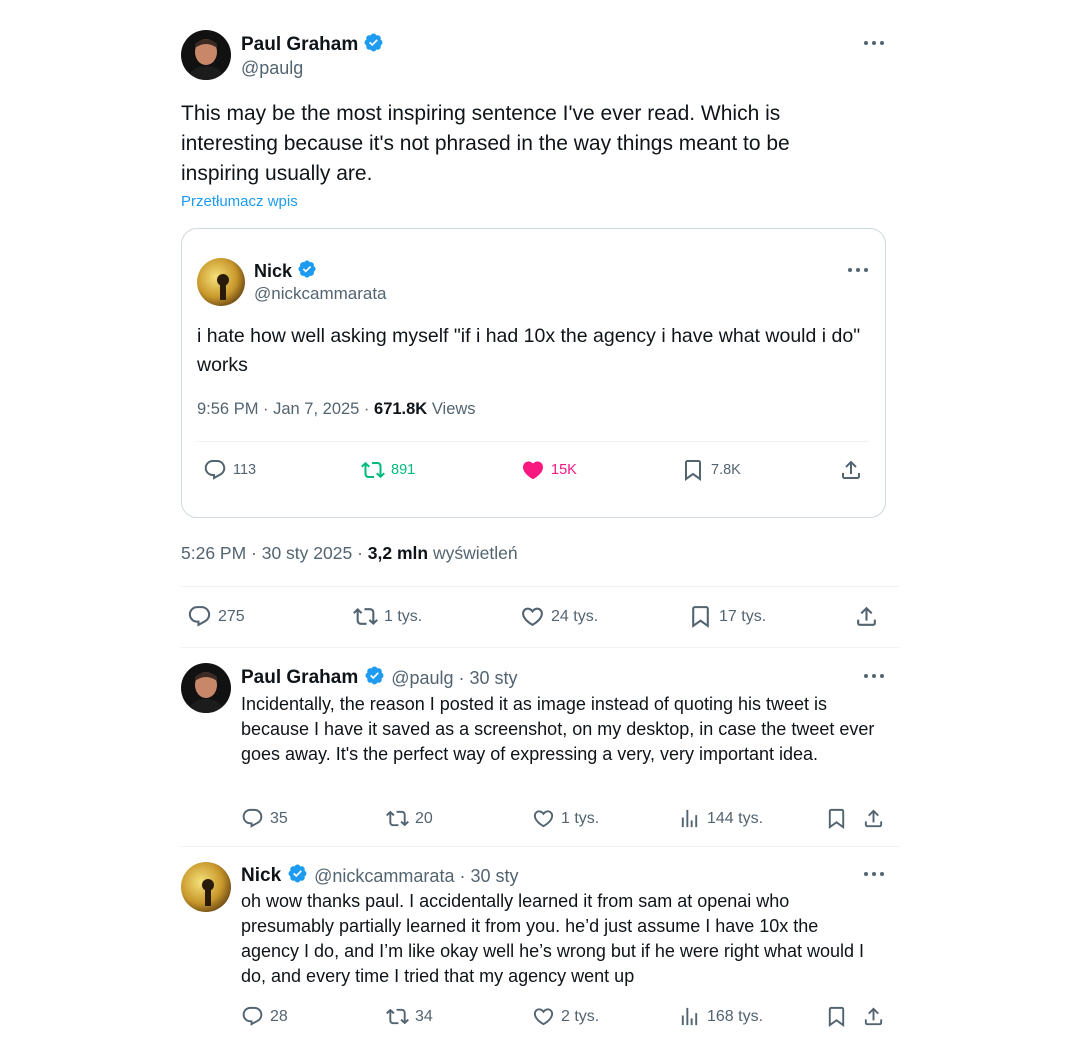 The height and width of the screenshot is (1058, 1082). Describe the element at coordinates (320, 294) in the screenshot. I see `quoted-author-handle: @nickcammarata` at that location.